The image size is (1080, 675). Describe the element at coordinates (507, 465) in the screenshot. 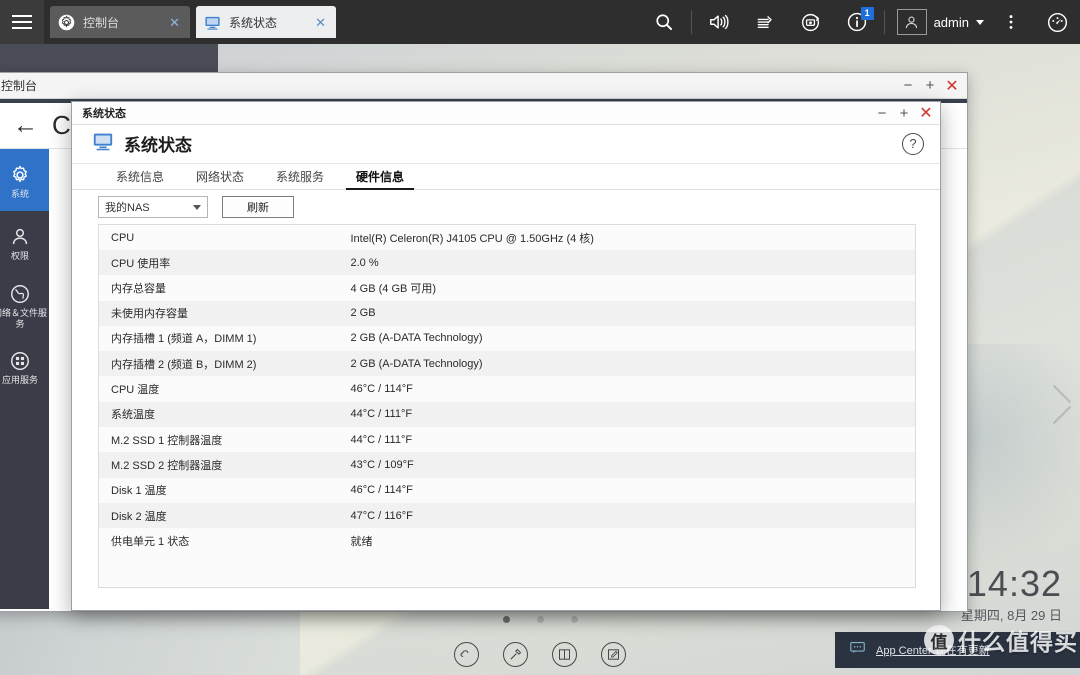

I see `table-row: M.2 SSD 2 控制器温度 43°C / 109°F` at that location.